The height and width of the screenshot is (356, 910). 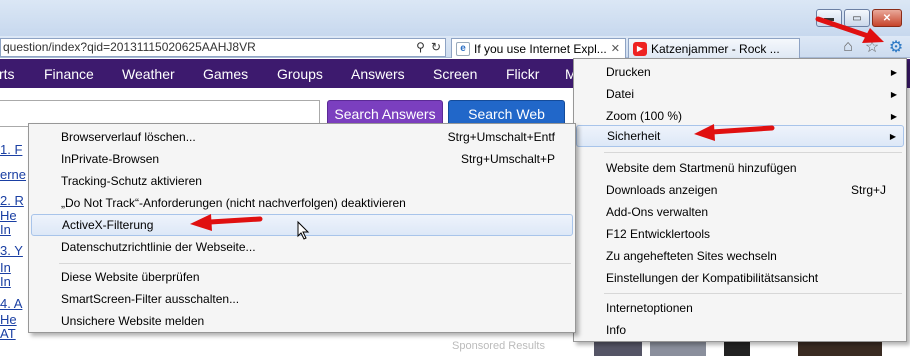 I want to click on annotation-arrow-sicherheit, so click(x=734, y=132).